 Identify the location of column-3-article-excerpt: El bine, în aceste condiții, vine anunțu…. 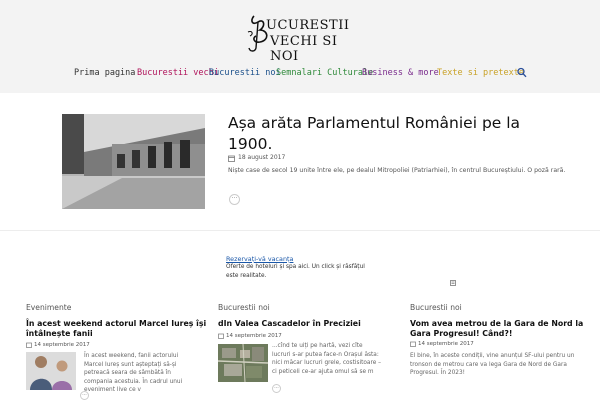
(492, 364).